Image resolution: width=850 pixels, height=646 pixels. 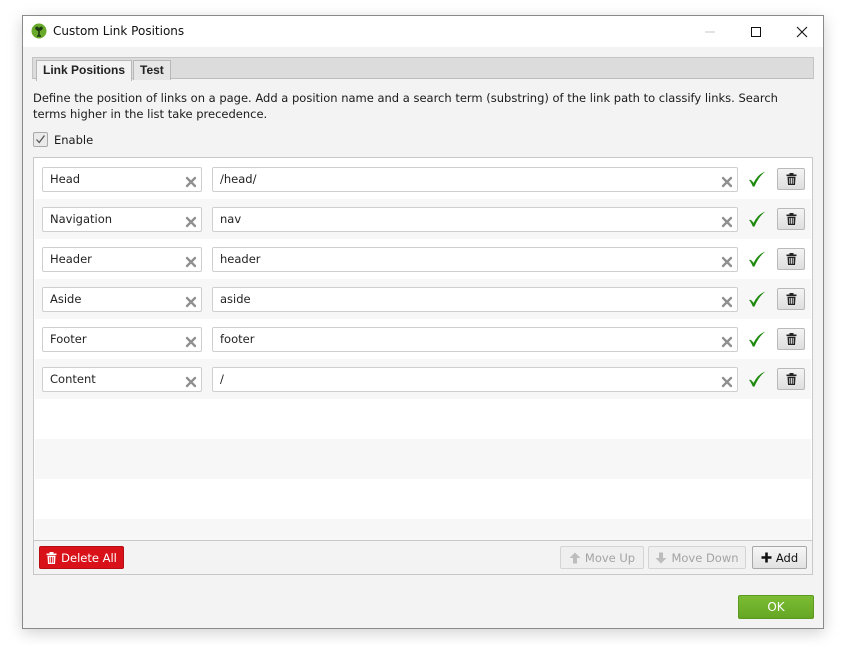 I want to click on enable-option: Enable, so click(x=63, y=139).